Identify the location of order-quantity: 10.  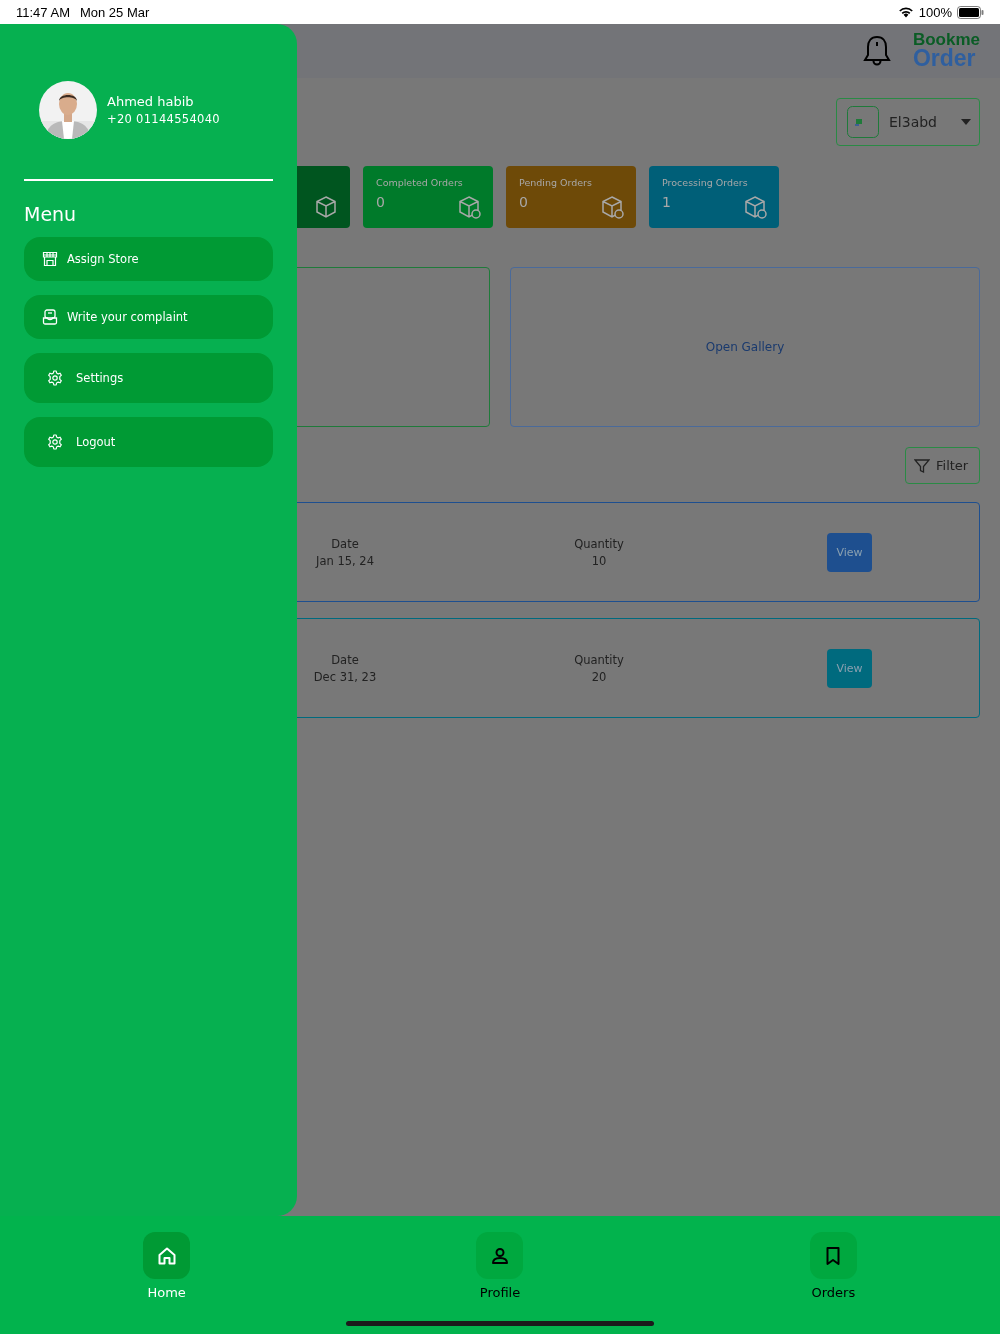
(599, 560).